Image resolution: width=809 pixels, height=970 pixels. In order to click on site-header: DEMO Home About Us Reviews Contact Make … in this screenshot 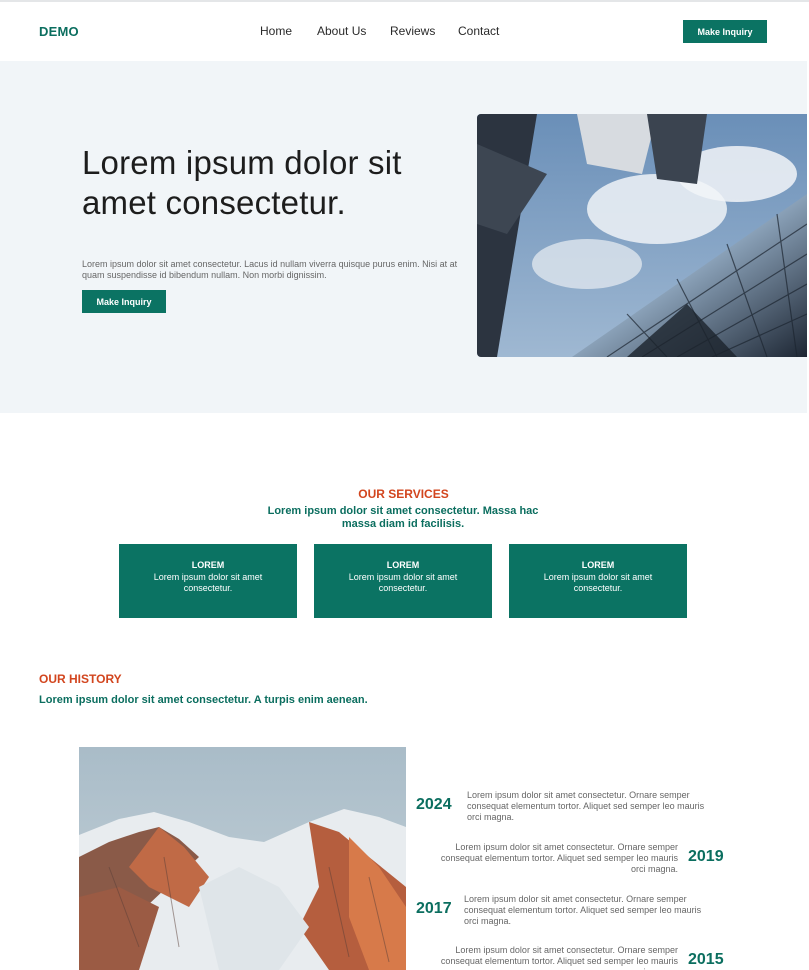, I will do `click(404, 31)`.